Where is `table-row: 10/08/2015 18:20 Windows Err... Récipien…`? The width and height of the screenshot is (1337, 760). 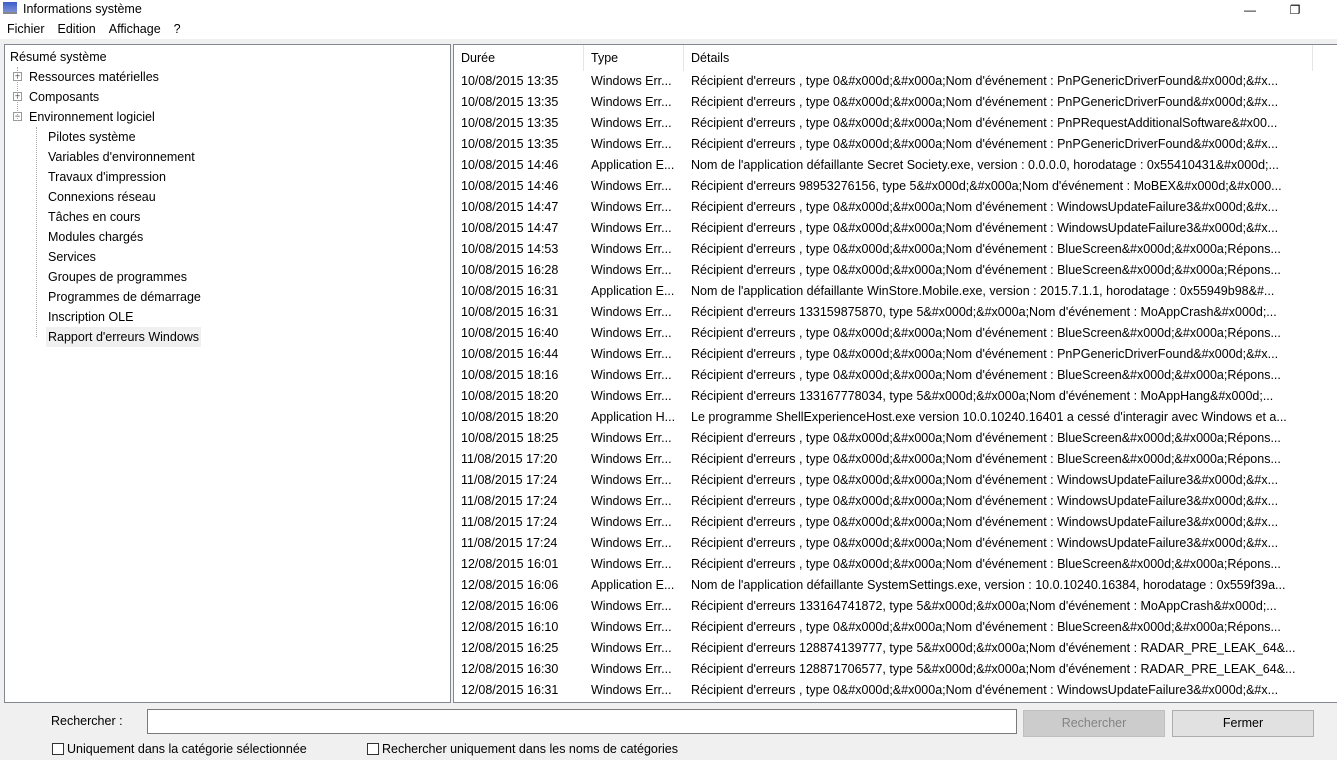 table-row: 10/08/2015 18:20 Windows Err... Récipien… is located at coordinates (879, 396).